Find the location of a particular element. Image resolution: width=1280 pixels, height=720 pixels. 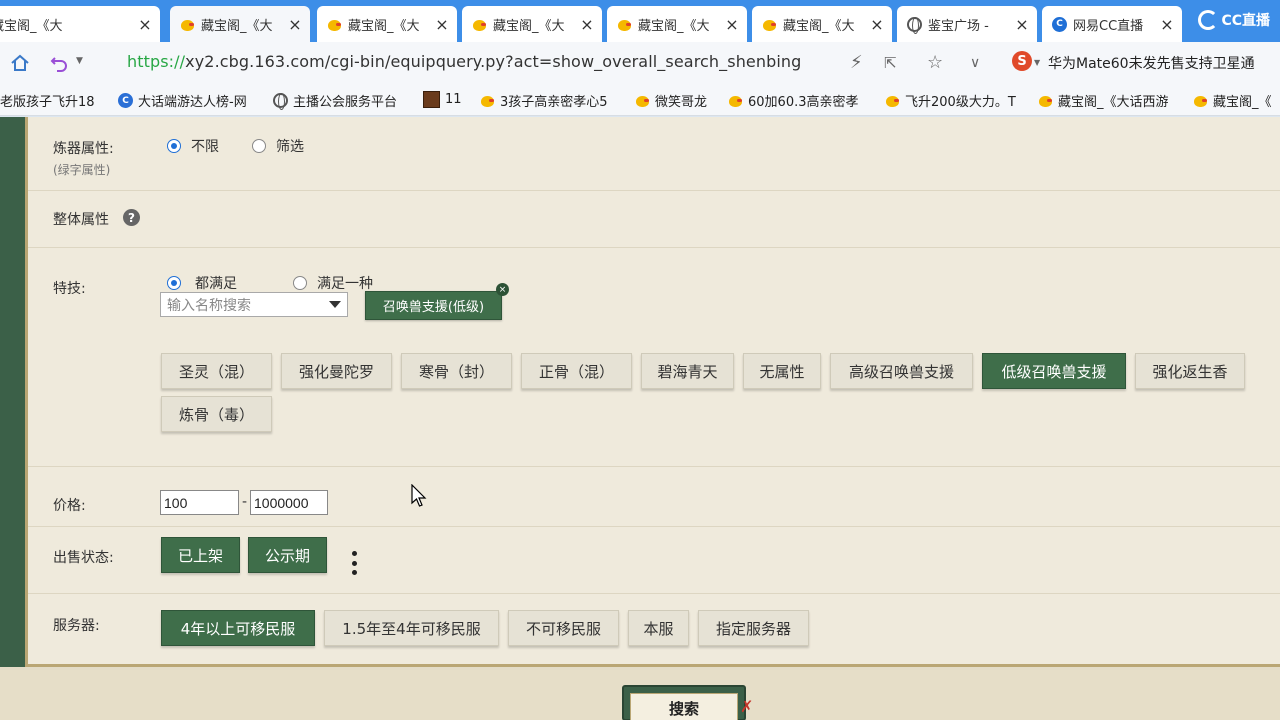

server-option-active: 4年以上可移民服 is located at coordinates (238, 628).